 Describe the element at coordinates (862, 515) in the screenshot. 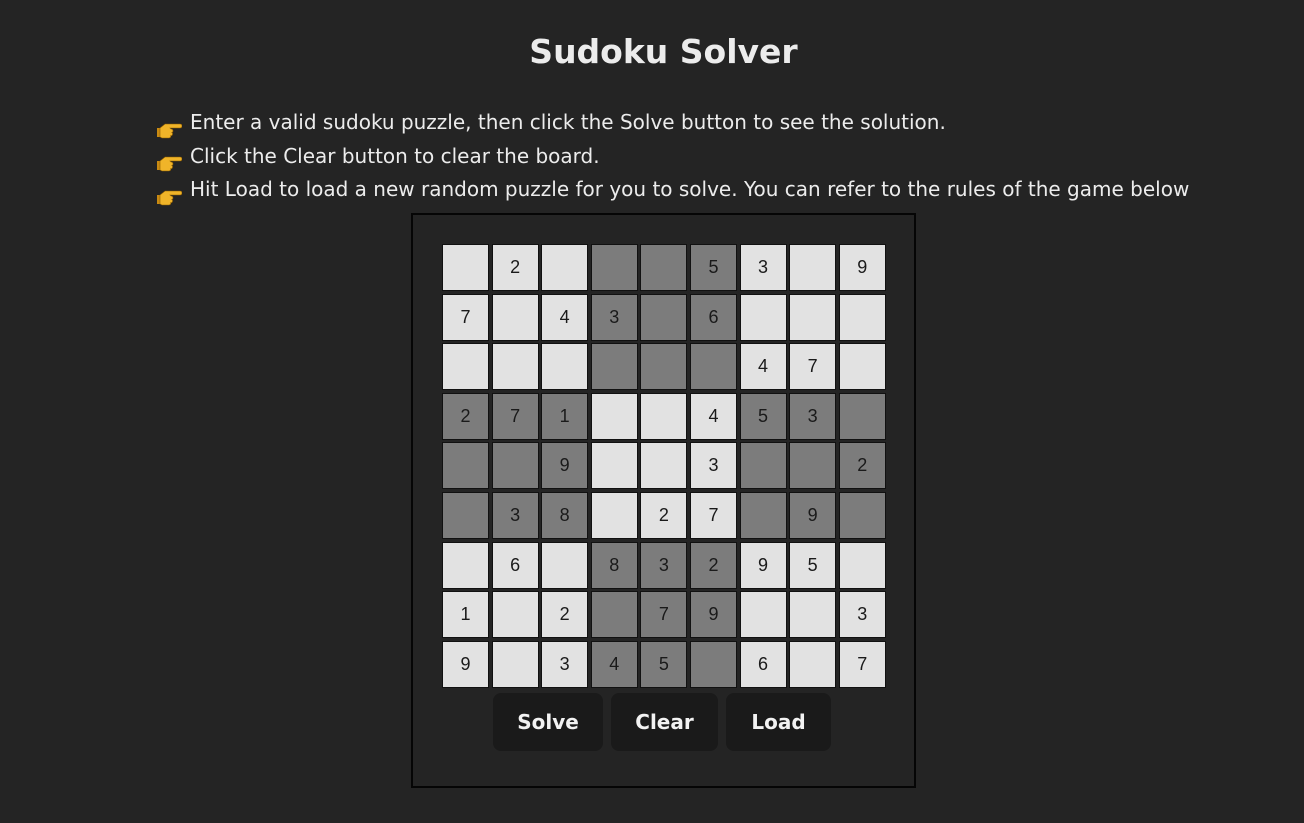

I see `sudoku-cell-r6-c9` at that location.